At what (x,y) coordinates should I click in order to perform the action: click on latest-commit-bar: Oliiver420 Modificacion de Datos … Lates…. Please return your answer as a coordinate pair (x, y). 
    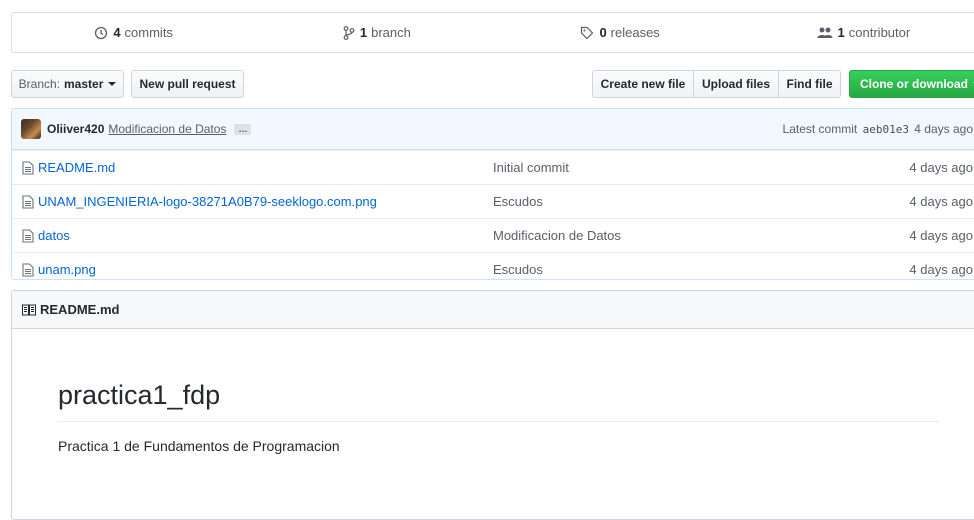
    Looking at the image, I should click on (493, 129).